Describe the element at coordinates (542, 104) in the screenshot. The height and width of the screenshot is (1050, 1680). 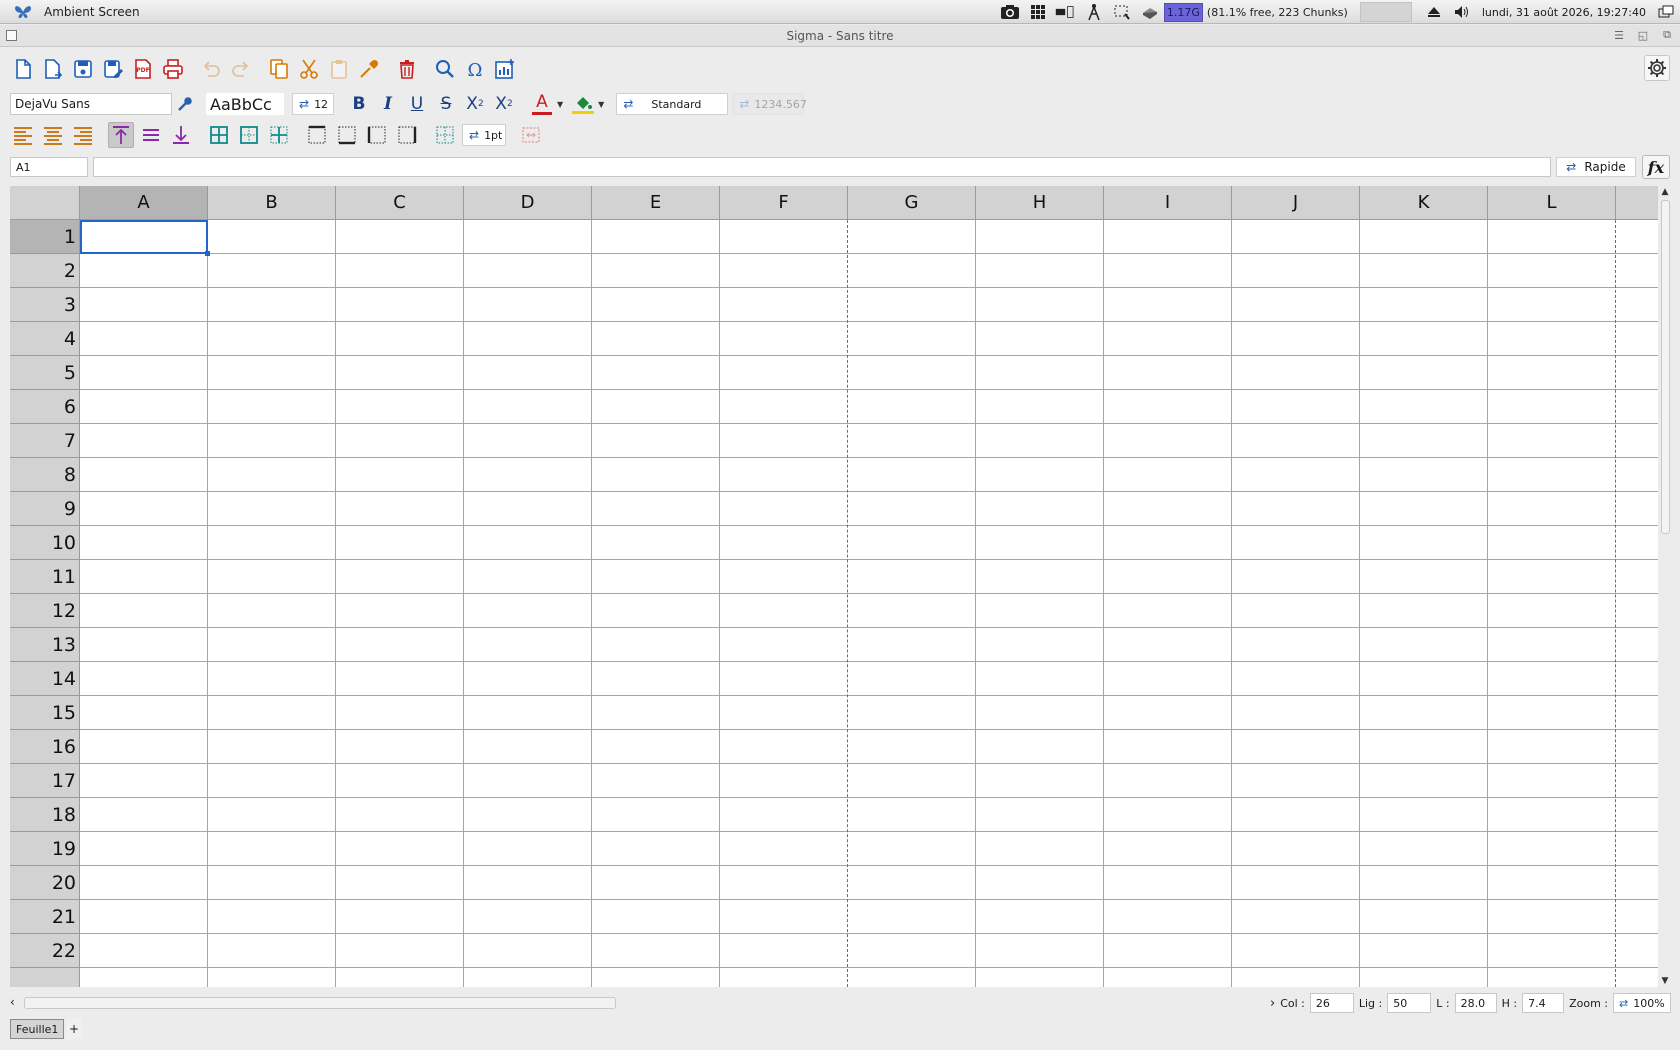
I see `text-color-button: A` at that location.